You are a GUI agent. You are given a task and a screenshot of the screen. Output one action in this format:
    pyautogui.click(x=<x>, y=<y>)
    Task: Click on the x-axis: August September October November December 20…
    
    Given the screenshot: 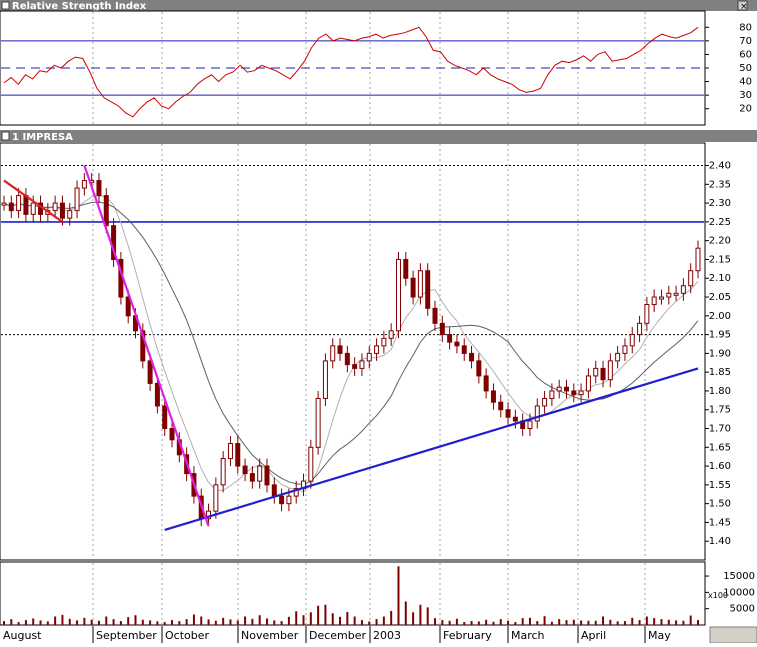 What is the action you would take?
    pyautogui.click(x=378, y=635)
    